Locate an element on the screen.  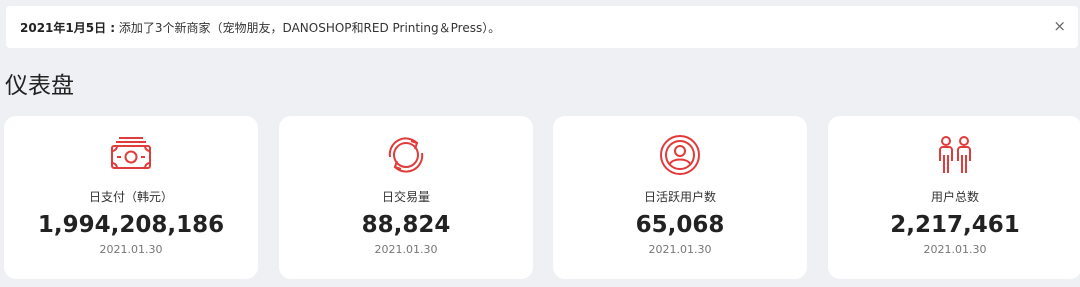
stat-card-total-users: 用户总数 2,217,461 2021.01.30 is located at coordinates (954, 197).